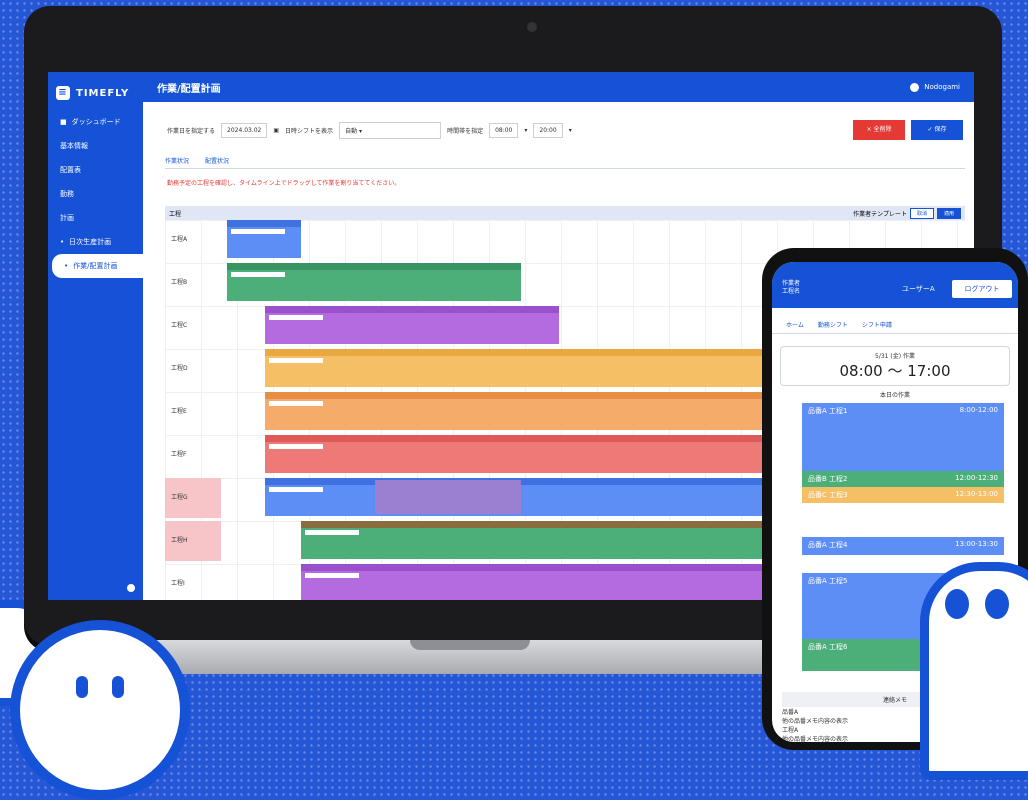 The height and width of the screenshot is (800, 1028). I want to click on sidebar-item-dashboard: ■ ダッシュボード, so click(95, 122).